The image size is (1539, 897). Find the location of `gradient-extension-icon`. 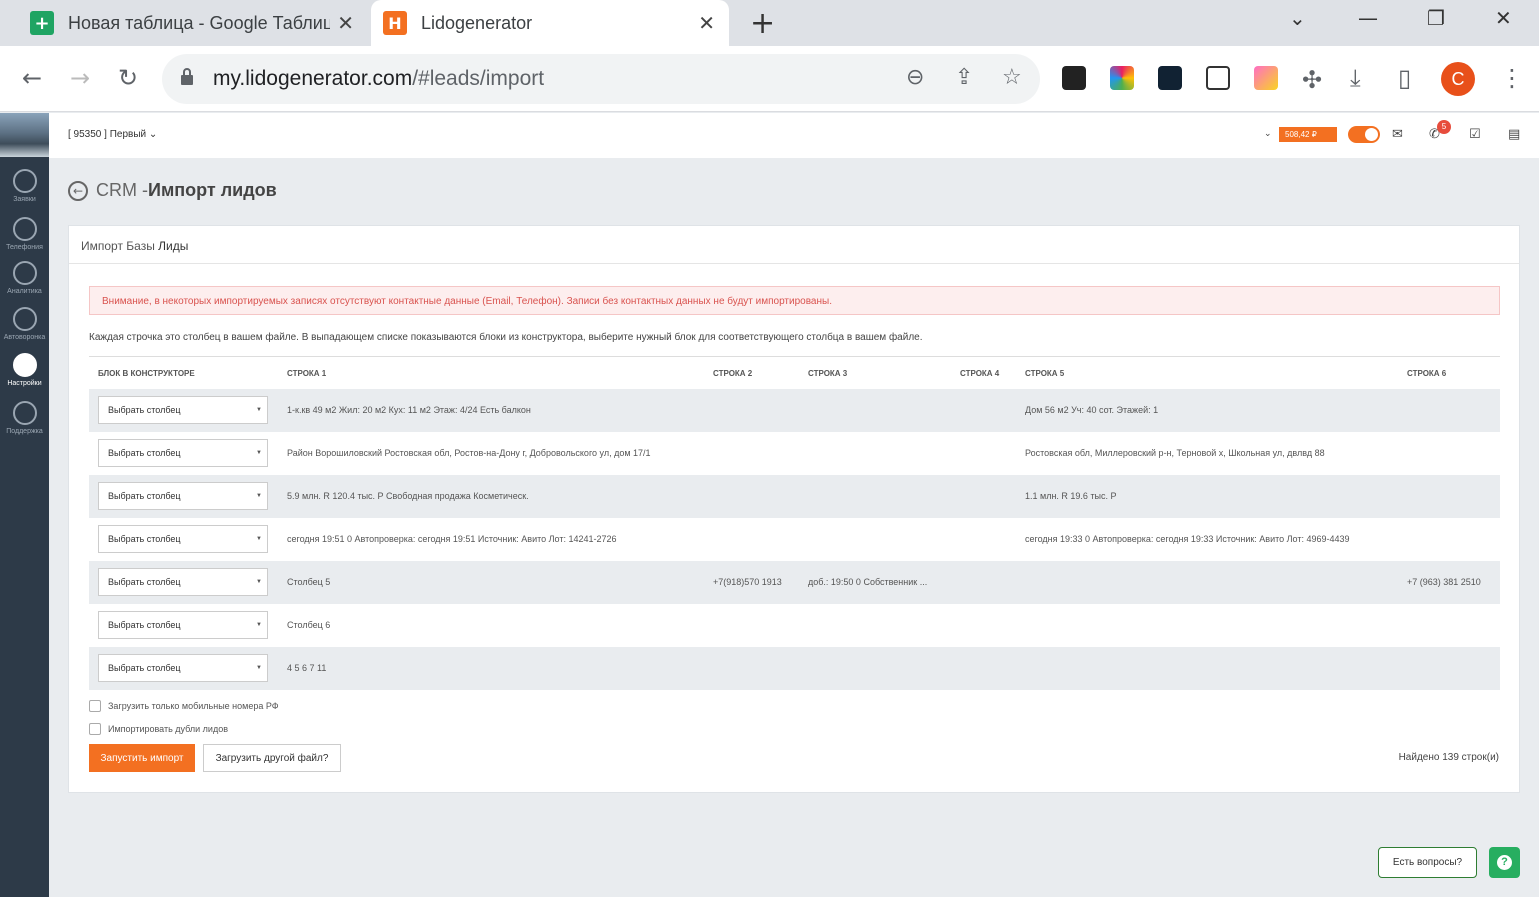

gradient-extension-icon is located at coordinates (1266, 78).